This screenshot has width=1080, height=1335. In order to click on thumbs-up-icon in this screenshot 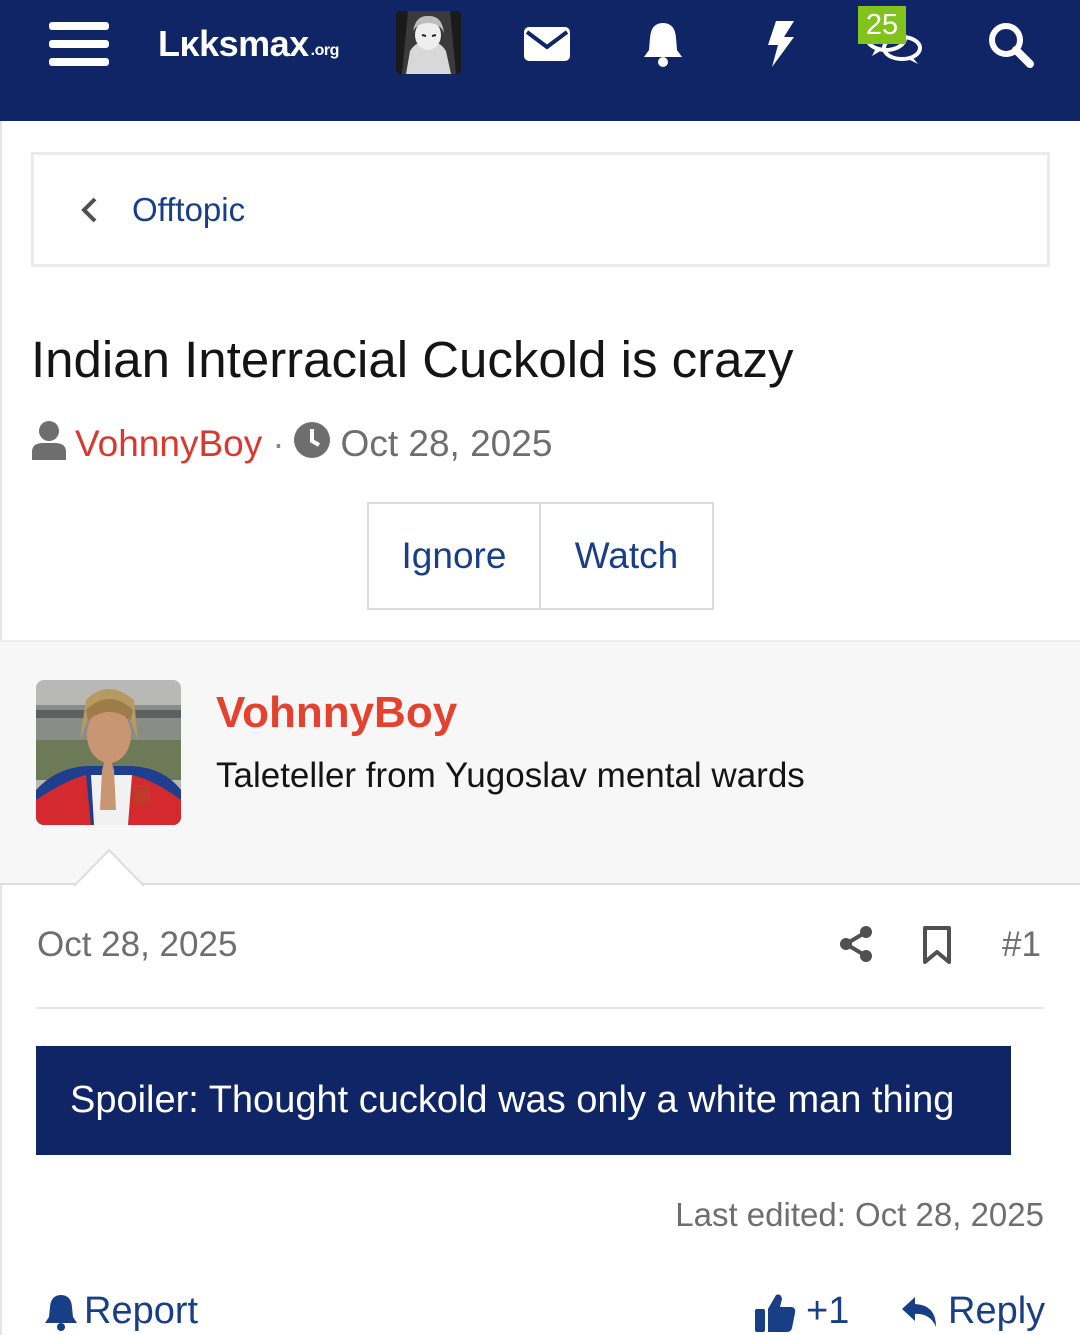, I will do `click(775, 1313)`.